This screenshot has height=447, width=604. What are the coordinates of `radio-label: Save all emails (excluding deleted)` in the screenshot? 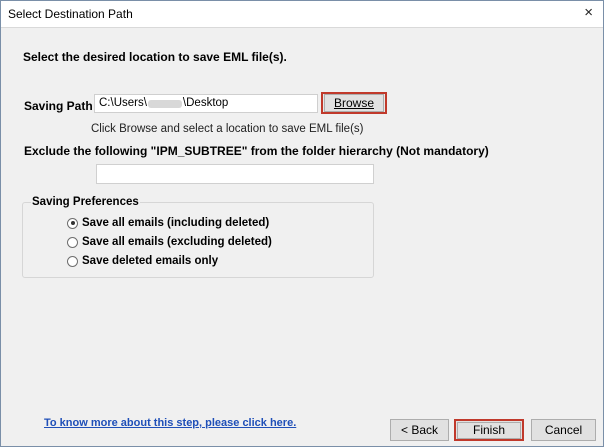 It's located at (177, 242).